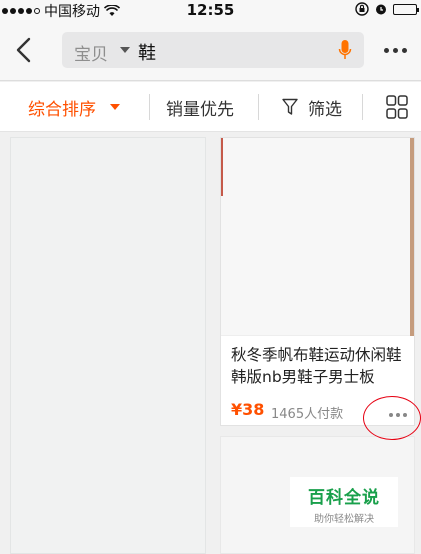 Image resolution: width=421 pixels, height=554 pixels. Describe the element at coordinates (397, 107) in the screenshot. I see `grid-view-icon` at that location.